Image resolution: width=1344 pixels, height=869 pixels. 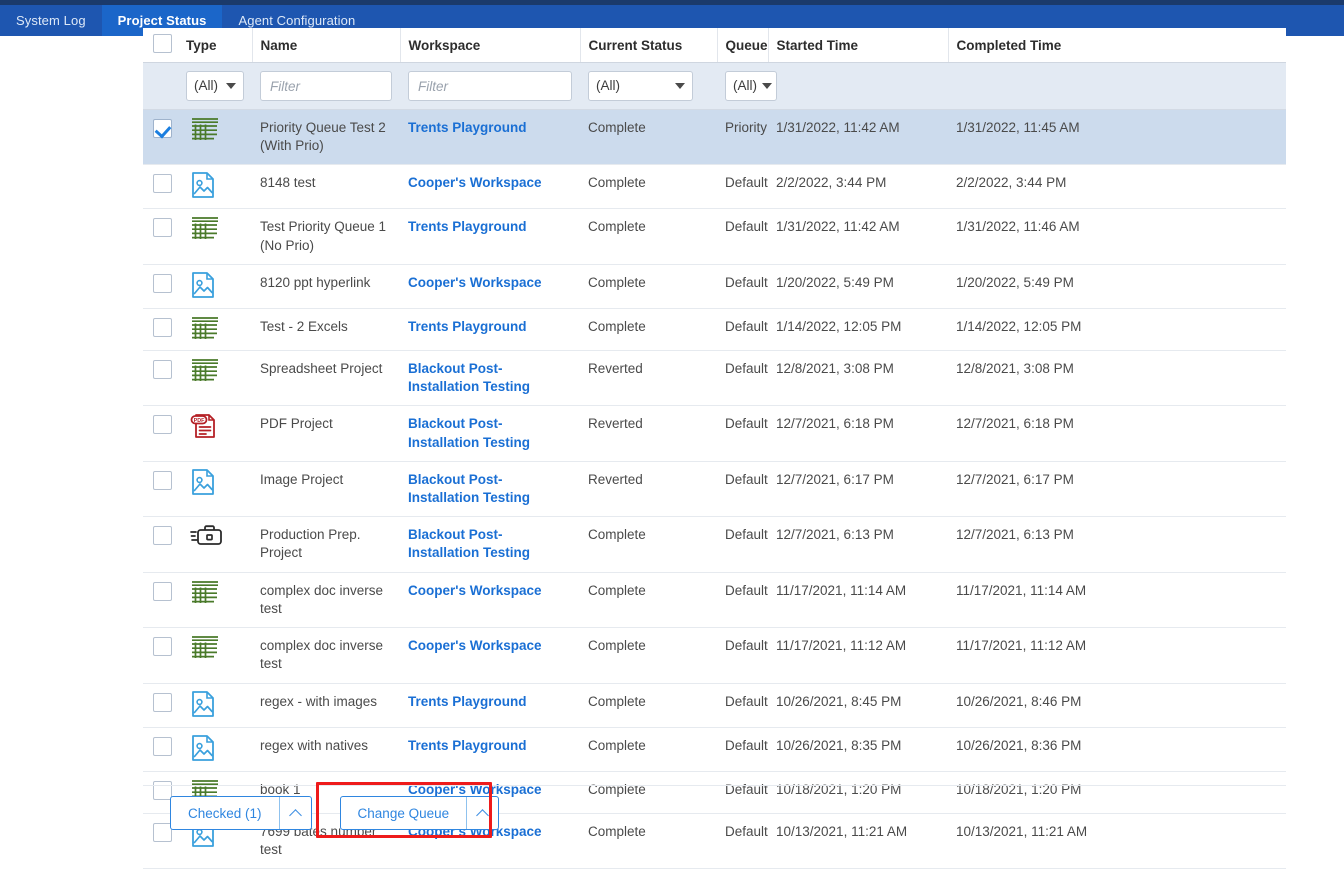 What do you see at coordinates (1117, 45) in the screenshot?
I see `column-header-completed-time: Completed Time` at bounding box center [1117, 45].